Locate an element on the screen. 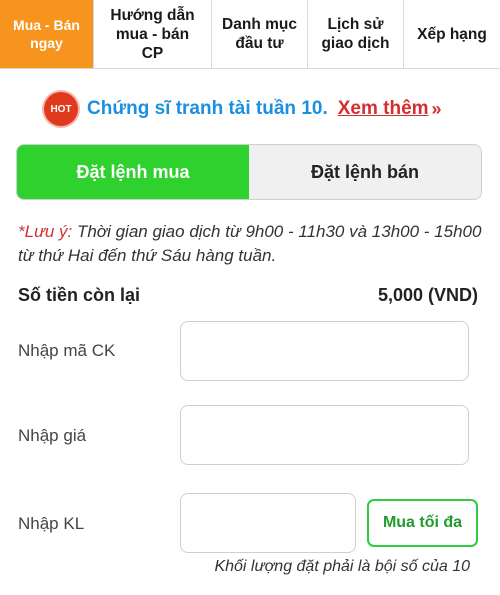 This screenshot has height=595, width=500. balance-value: 5,000 (VND) is located at coordinates (427, 295).